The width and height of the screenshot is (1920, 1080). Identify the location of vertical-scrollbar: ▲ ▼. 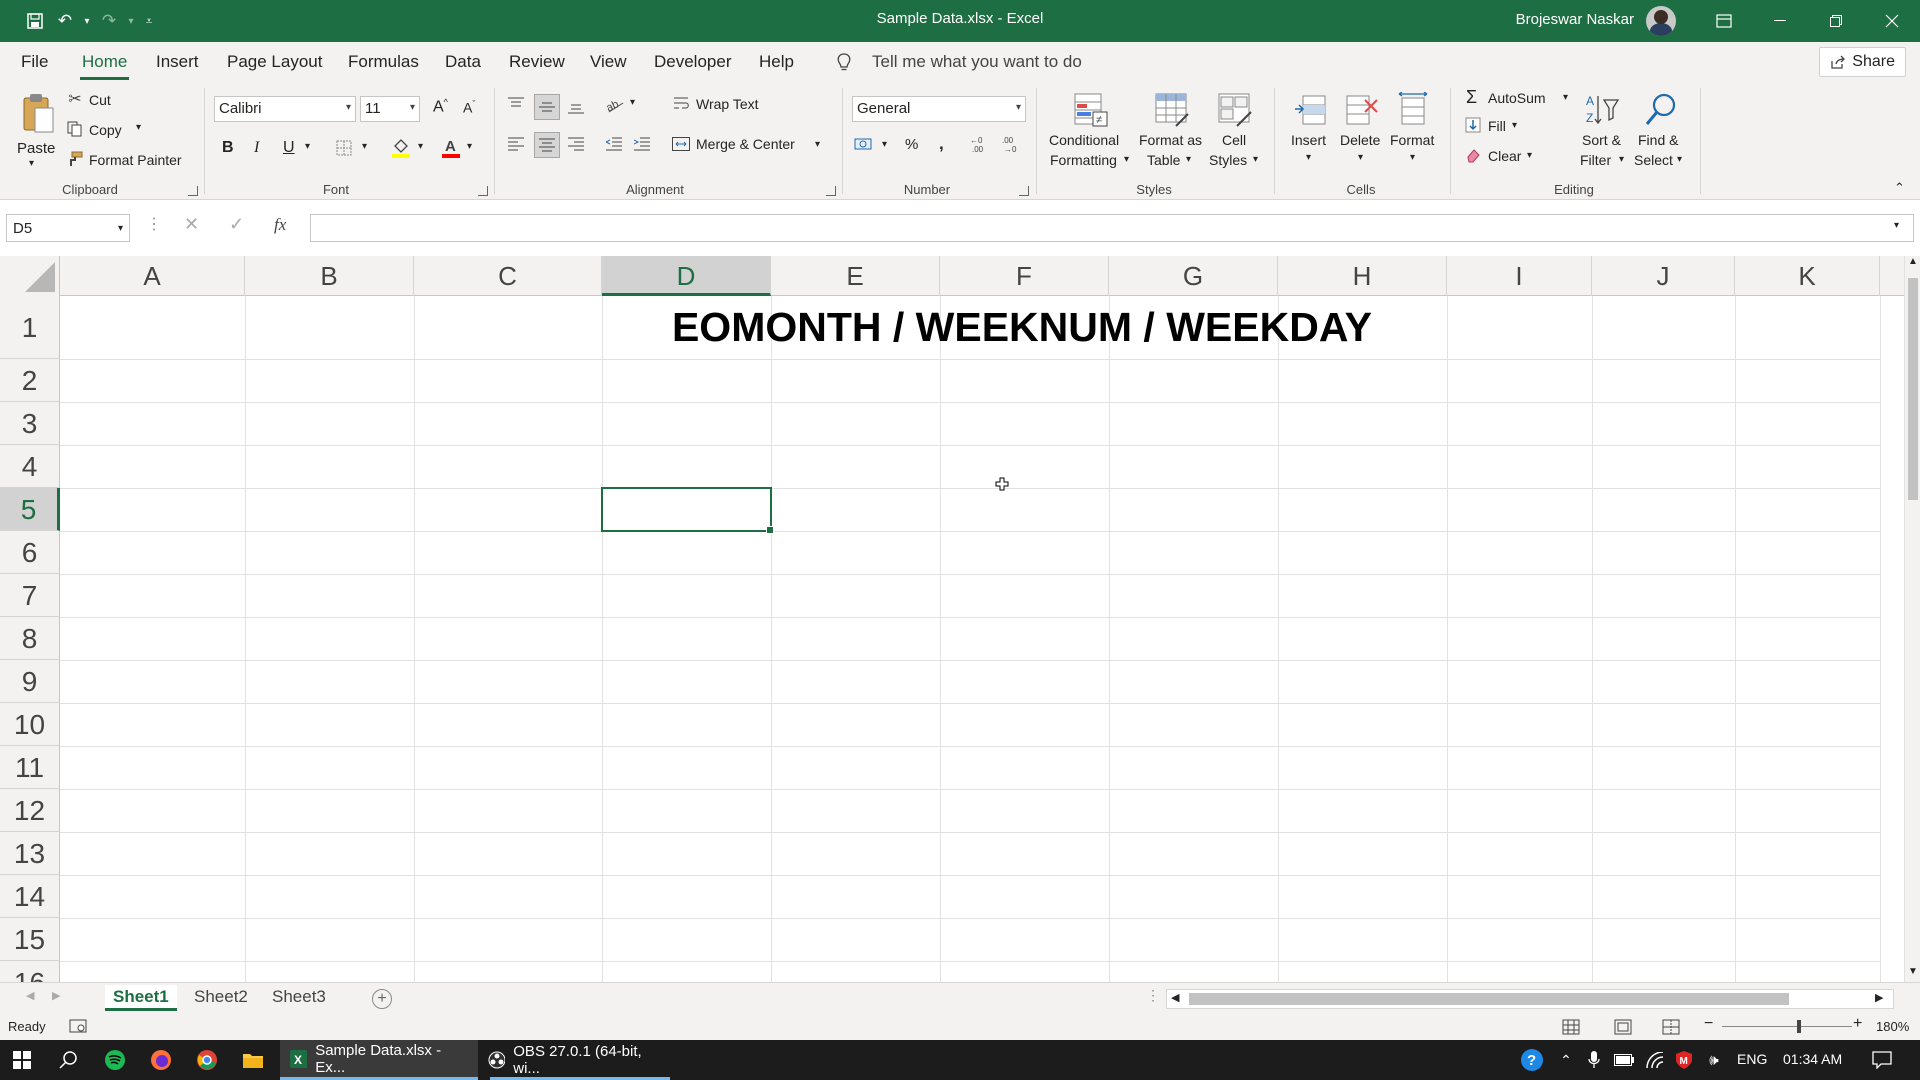
(1912, 621).